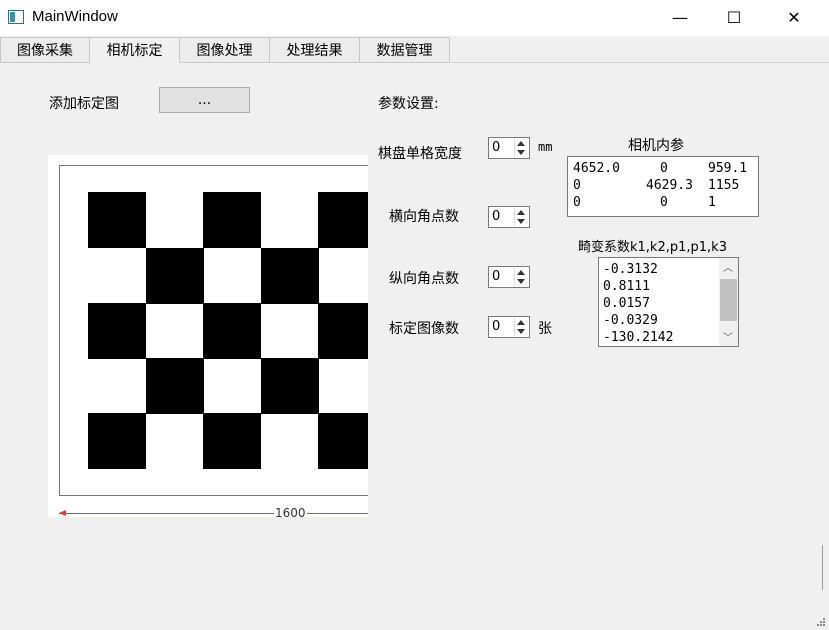 This screenshot has height=630, width=829. Describe the element at coordinates (652, 247) in the screenshot. I see `distortion-title: 畸变系数k1,k2,p1,p1,k3` at that location.